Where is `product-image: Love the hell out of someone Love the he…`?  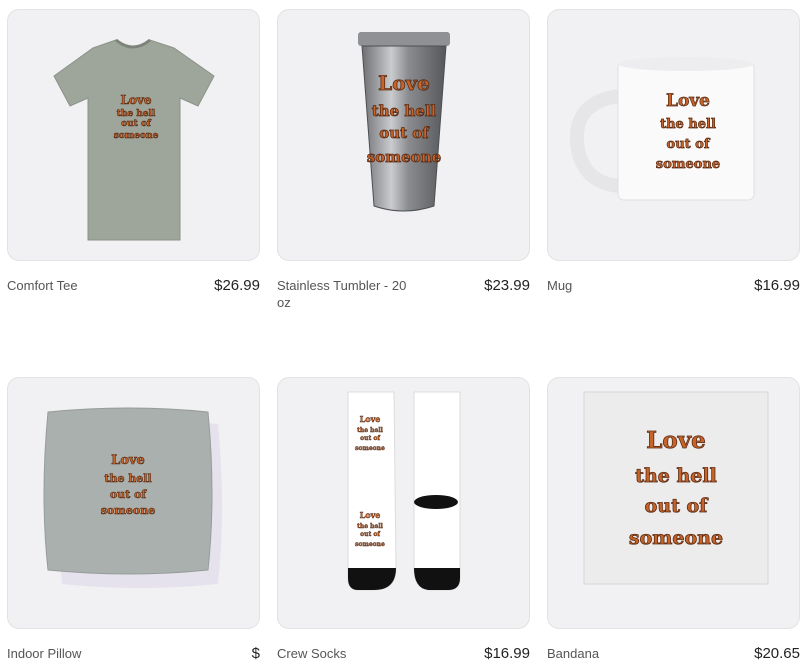
product-image: Love the hell out of someone Love the he… is located at coordinates (403, 503).